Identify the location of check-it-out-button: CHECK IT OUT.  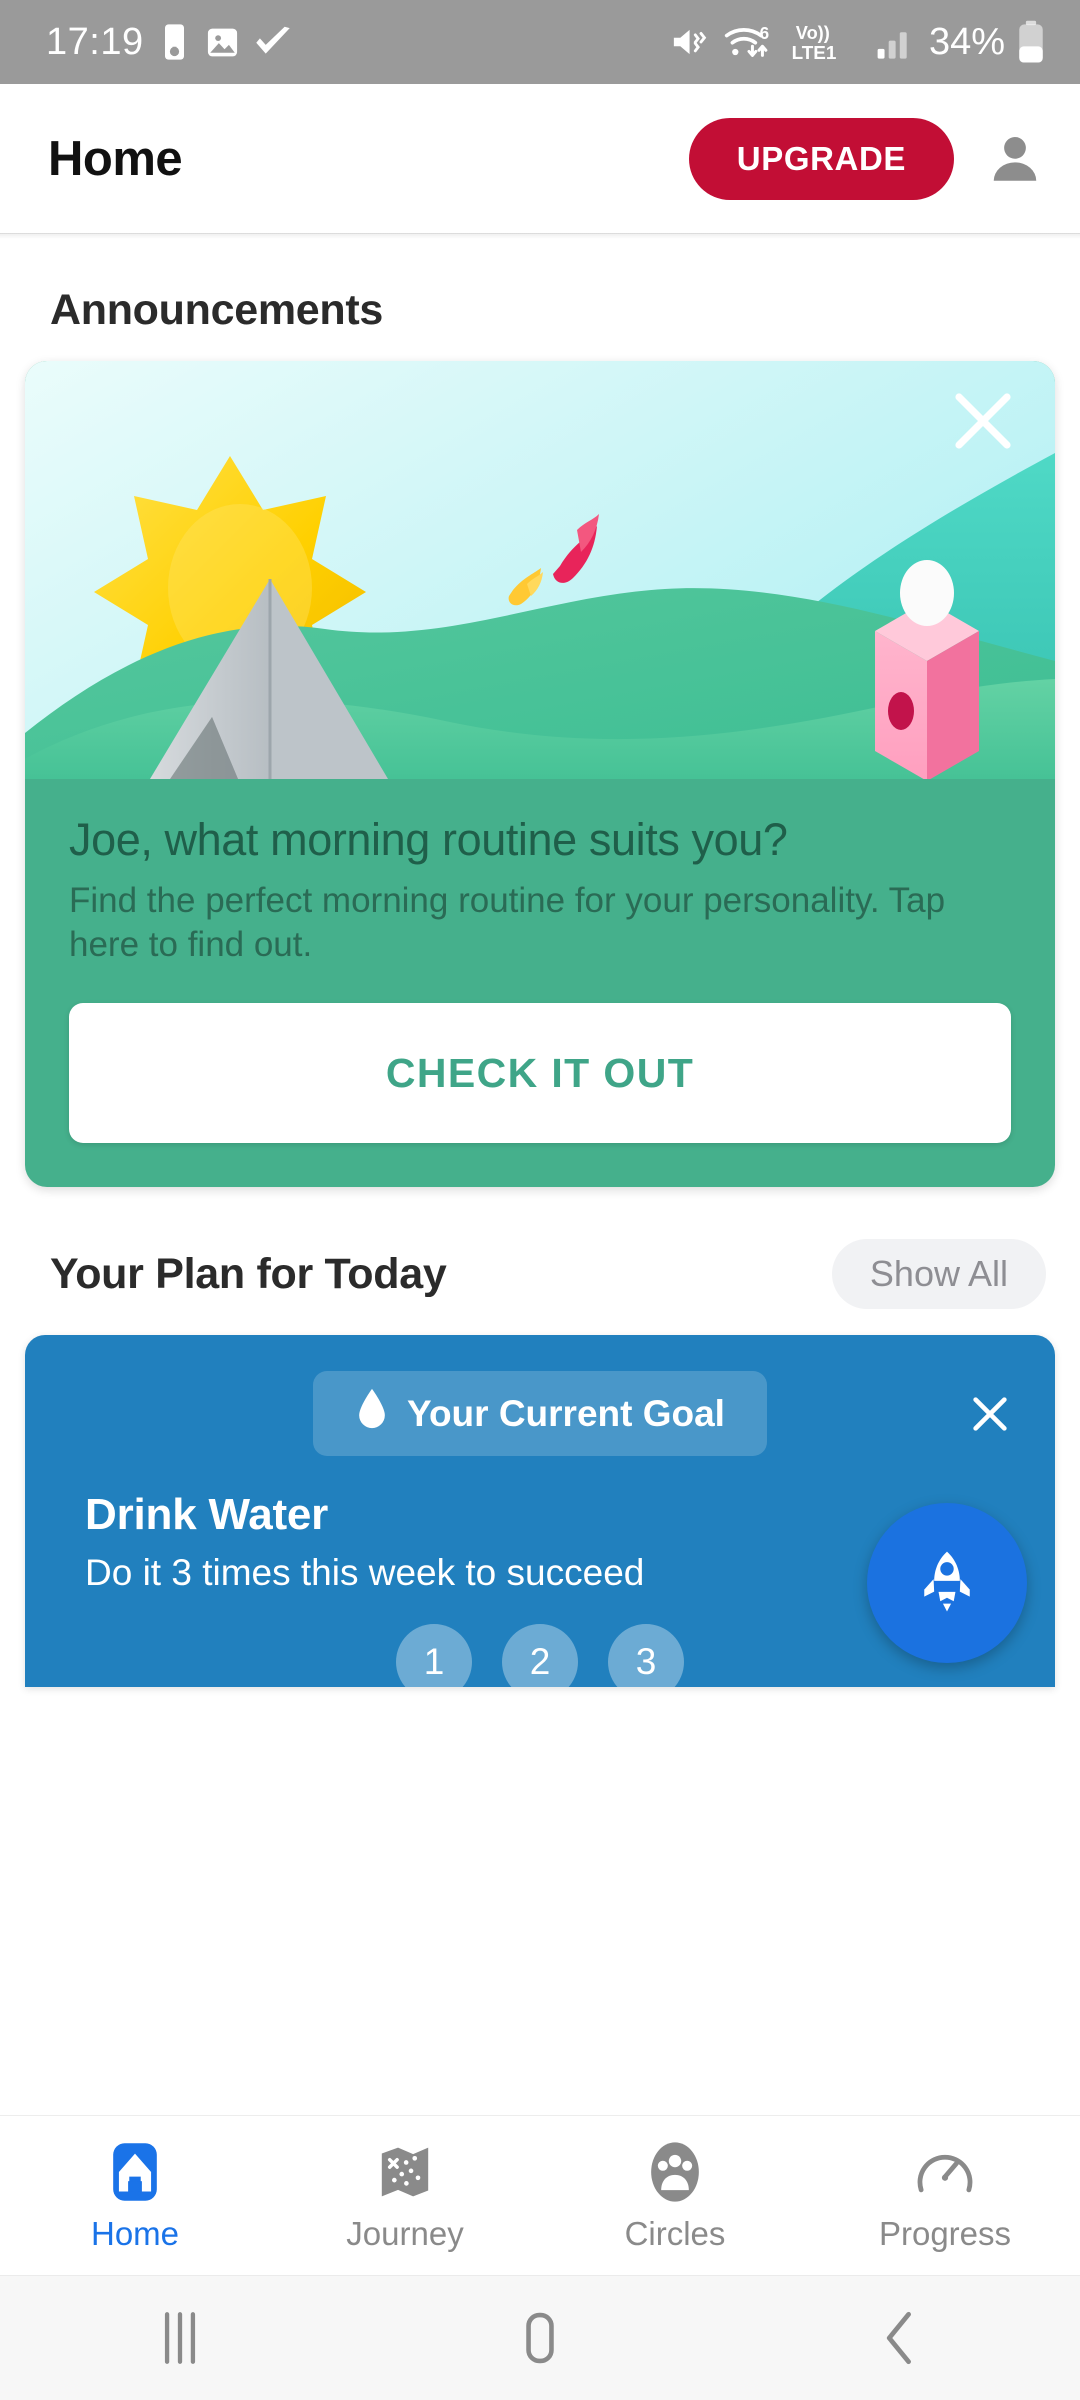
(540, 1073).